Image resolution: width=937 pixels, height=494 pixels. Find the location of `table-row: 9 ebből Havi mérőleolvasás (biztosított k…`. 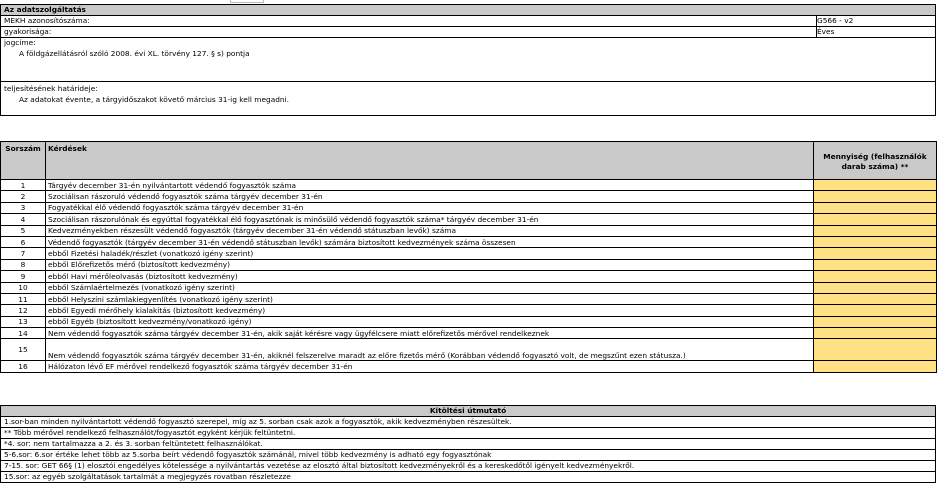

table-row: 9 ebből Havi mérőleolvasás (biztosított k… is located at coordinates (468, 276).